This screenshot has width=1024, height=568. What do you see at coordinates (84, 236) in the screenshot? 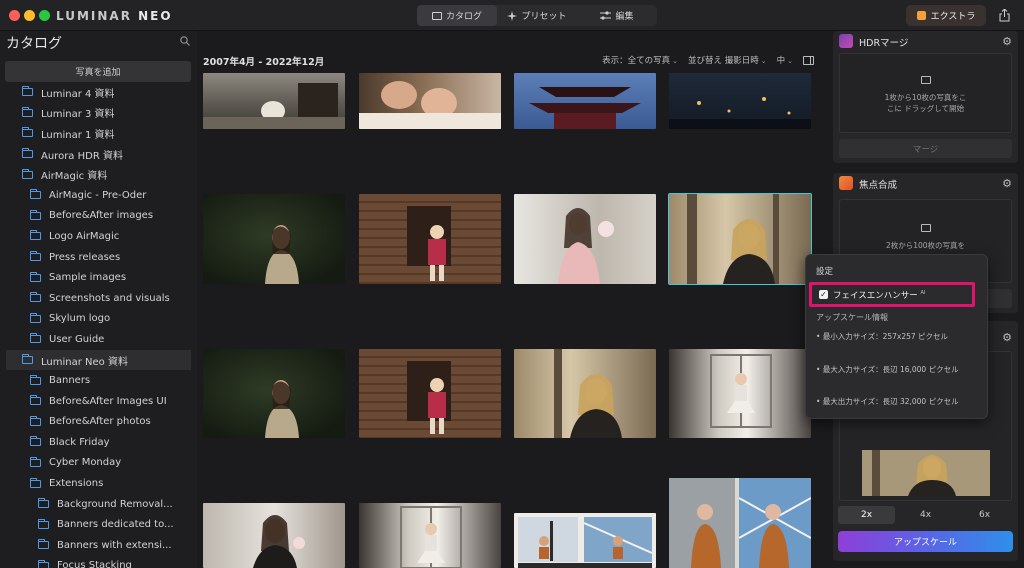
I see `sidebar-folder-label: Logo AirMagic` at bounding box center [84, 236].